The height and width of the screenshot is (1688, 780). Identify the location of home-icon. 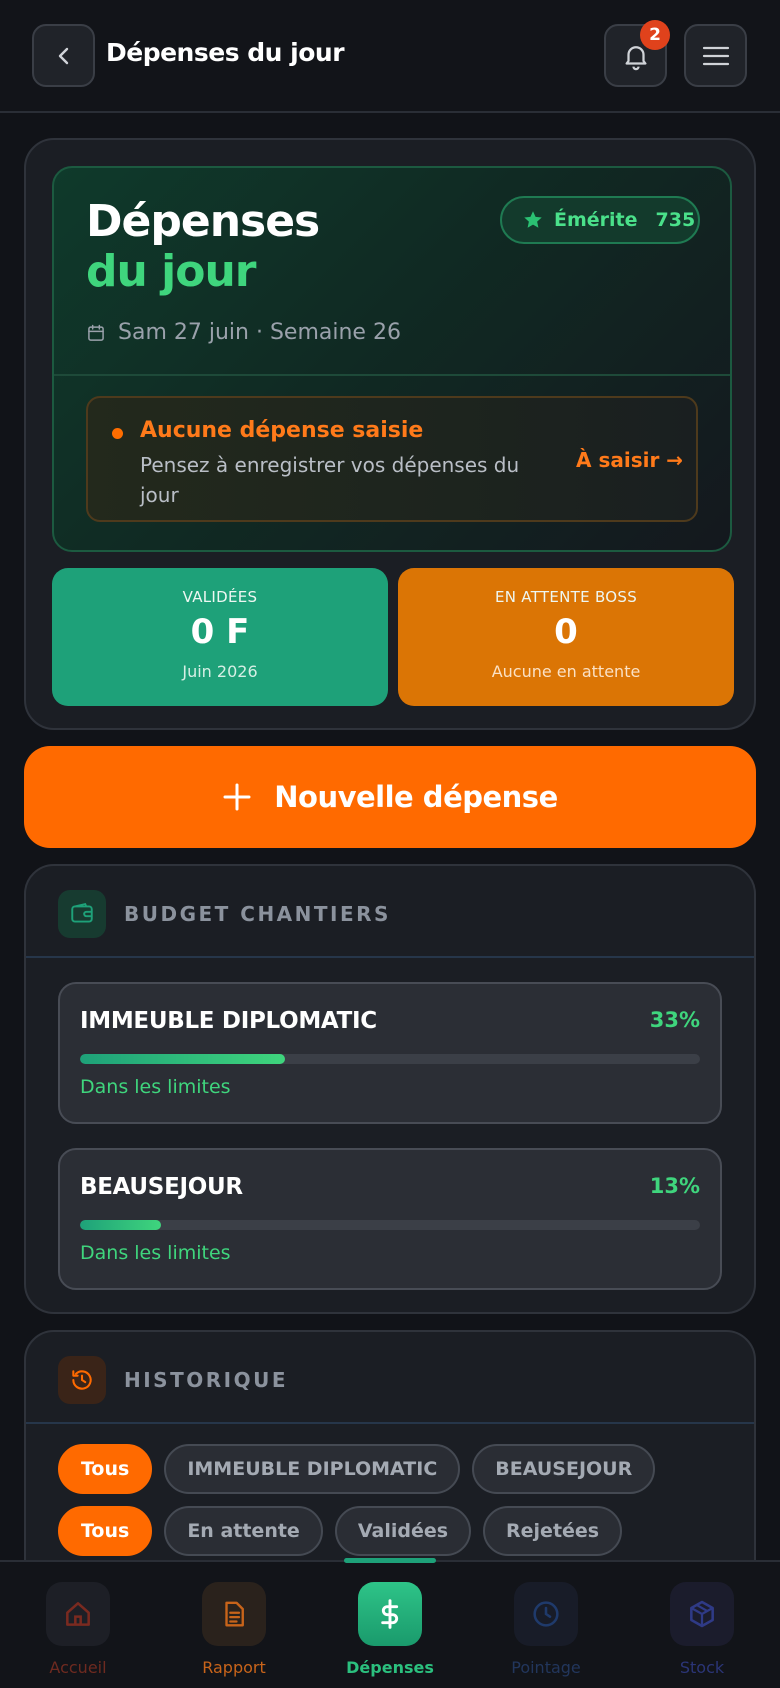
(78, 1614).